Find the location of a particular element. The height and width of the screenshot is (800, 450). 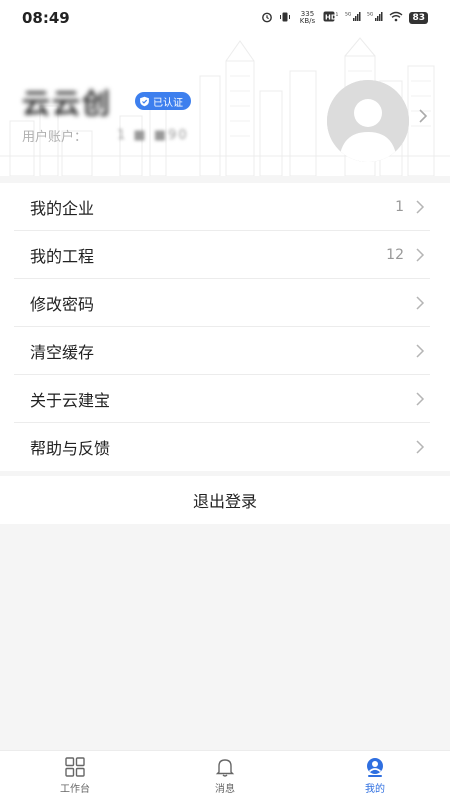

tab-label: 消息 is located at coordinates (225, 789).